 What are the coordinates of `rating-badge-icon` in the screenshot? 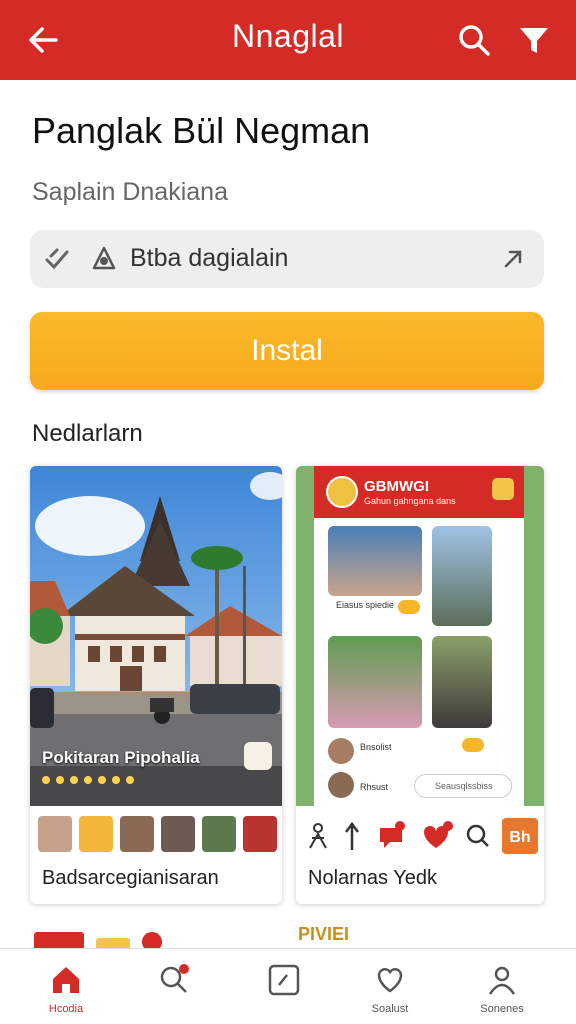 It's located at (104, 258).